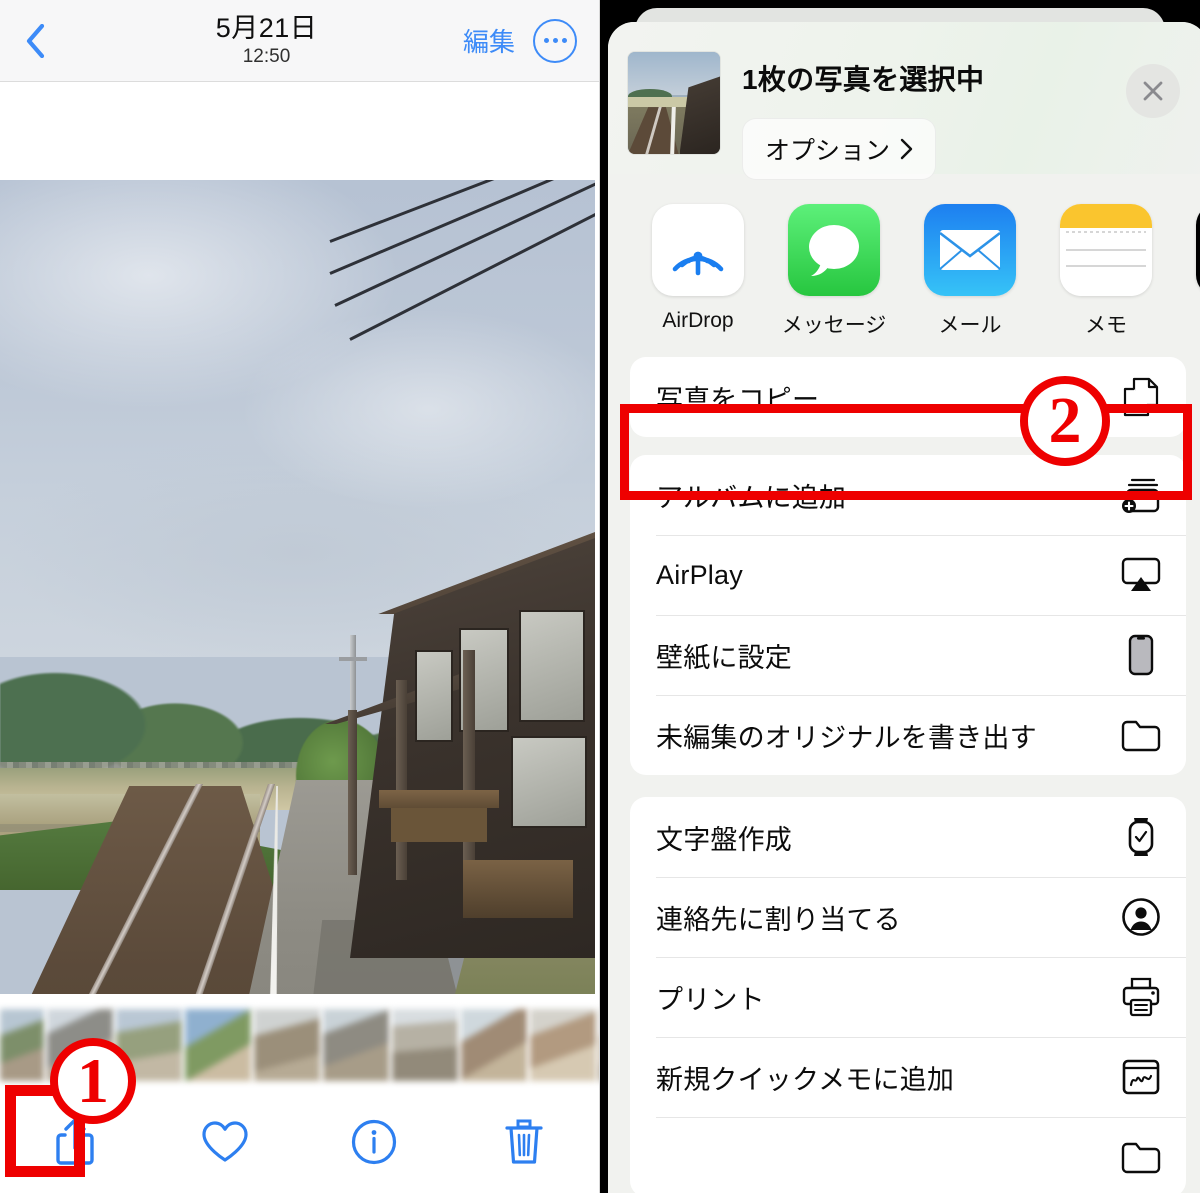  I want to click on photo-time: 12:50, so click(266, 56).